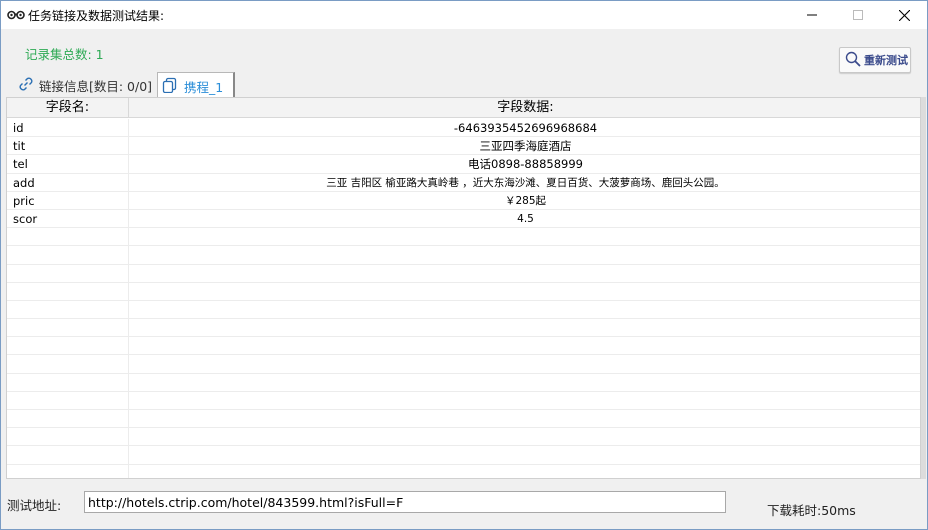 This screenshot has width=928, height=530. Describe the element at coordinates (96, 86) in the screenshot. I see `tab-link-info-label: 链接信息[数目: 0/0]` at that location.